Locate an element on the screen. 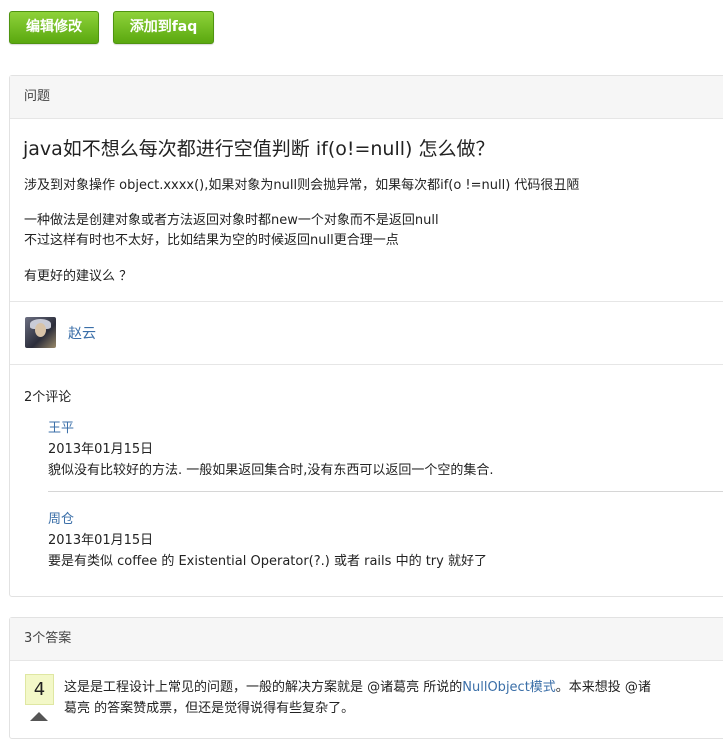 Image resolution: width=723 pixels, height=739 pixels. answer-text-after: 。本来想投 @诸 is located at coordinates (603, 687).